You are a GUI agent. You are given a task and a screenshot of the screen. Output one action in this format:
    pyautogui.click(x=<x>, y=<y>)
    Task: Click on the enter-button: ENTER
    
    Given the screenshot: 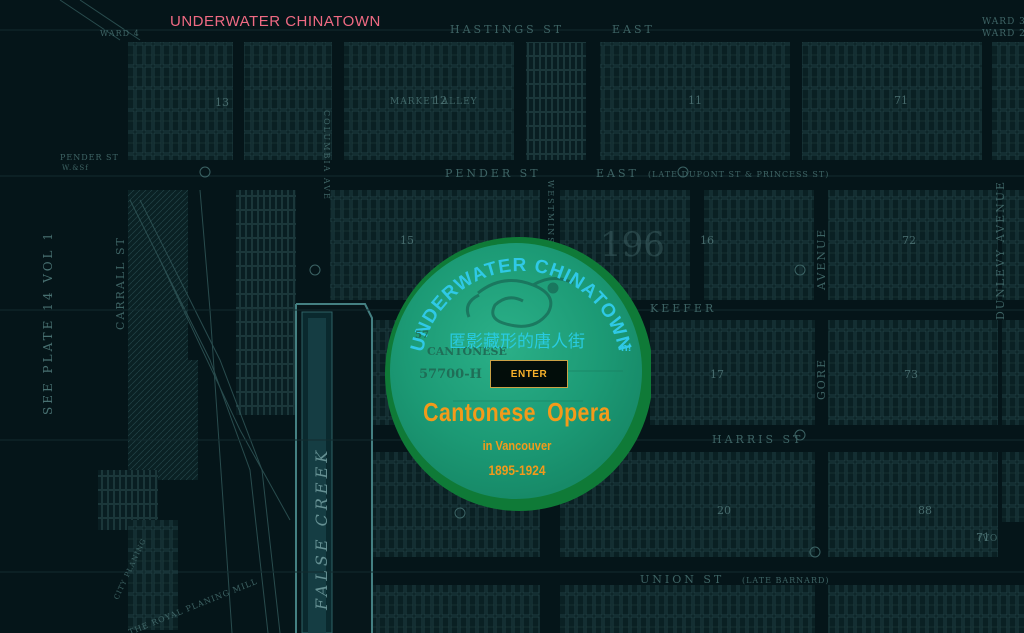 What is the action you would take?
    pyautogui.click(x=529, y=374)
    